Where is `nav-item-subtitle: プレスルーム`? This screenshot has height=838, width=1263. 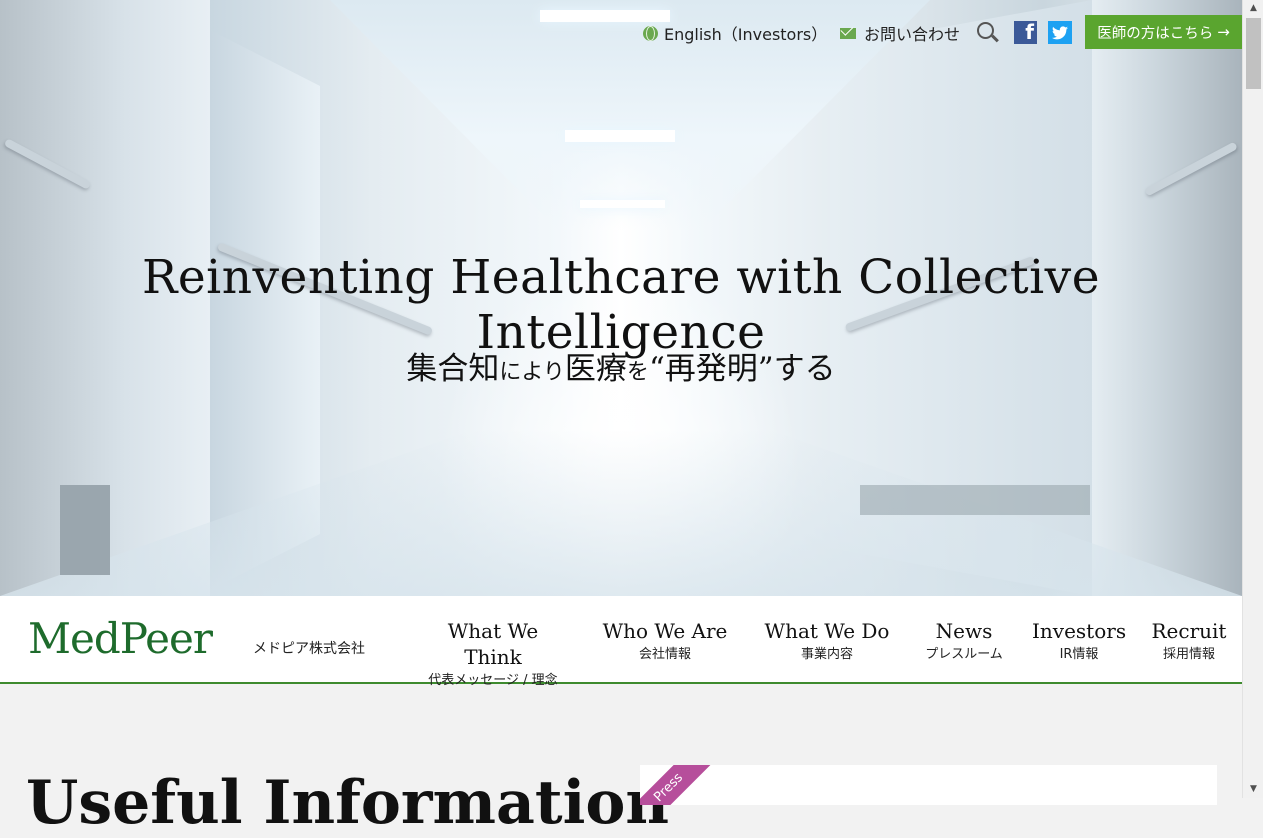
nav-item-subtitle: プレスルーム is located at coordinates (964, 654).